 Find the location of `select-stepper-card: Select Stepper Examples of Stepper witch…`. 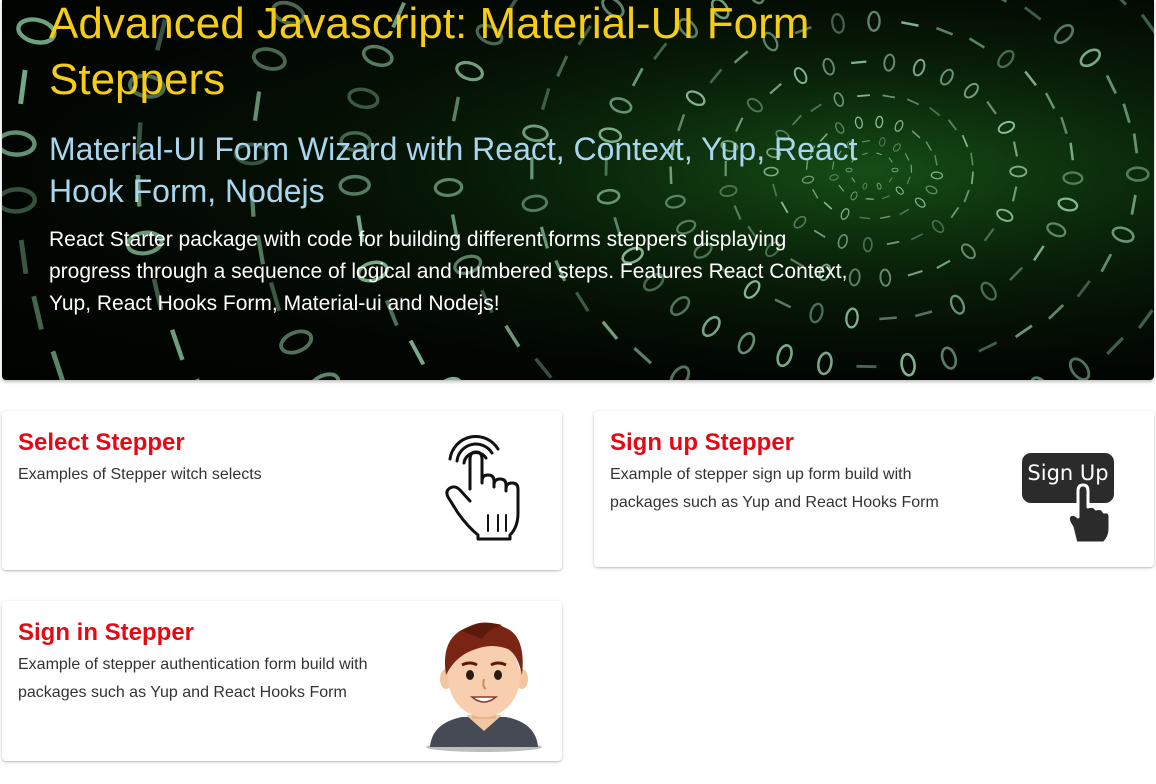

select-stepper-card: Select Stepper Examples of Stepper witch… is located at coordinates (282, 490).